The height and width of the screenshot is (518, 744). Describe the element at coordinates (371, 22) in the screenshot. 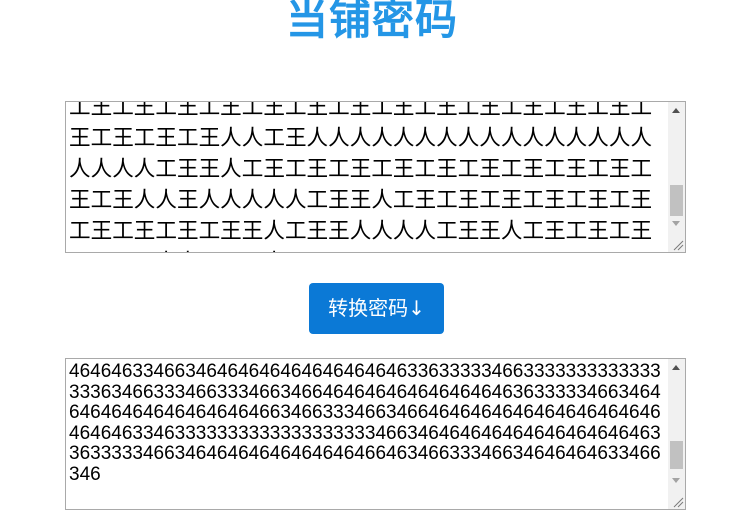

I see `page-title: 当铺密码` at that location.